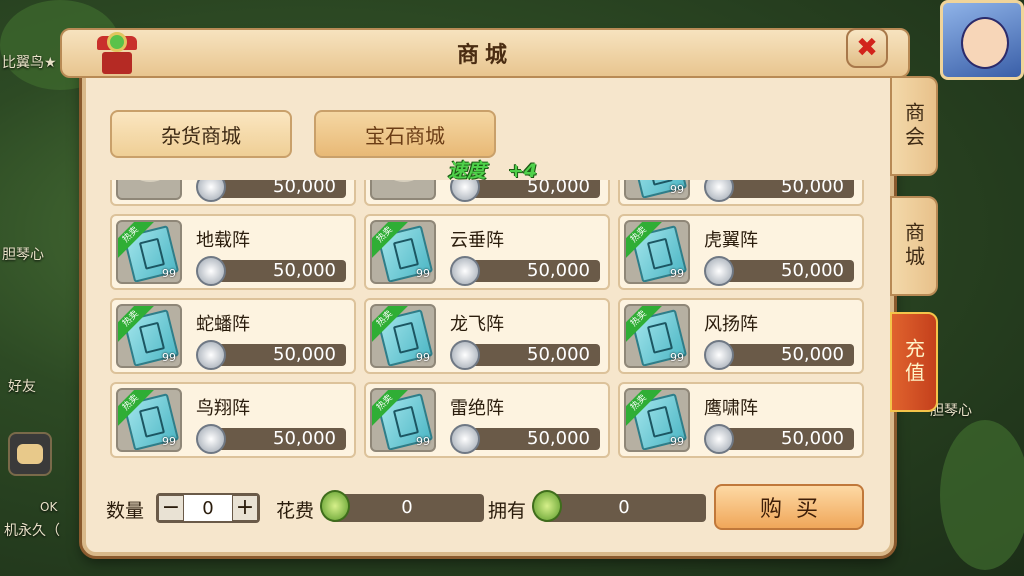  What do you see at coordinates (657, 190) in the screenshot?
I see `formation-book-icon: 99` at bounding box center [657, 190].